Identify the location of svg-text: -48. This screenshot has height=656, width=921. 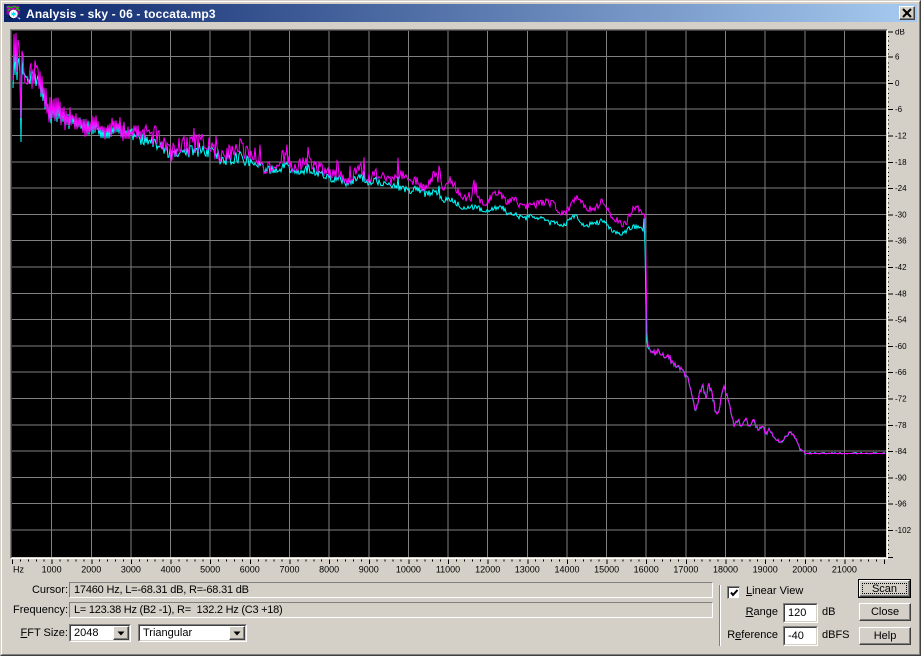
(901, 293).